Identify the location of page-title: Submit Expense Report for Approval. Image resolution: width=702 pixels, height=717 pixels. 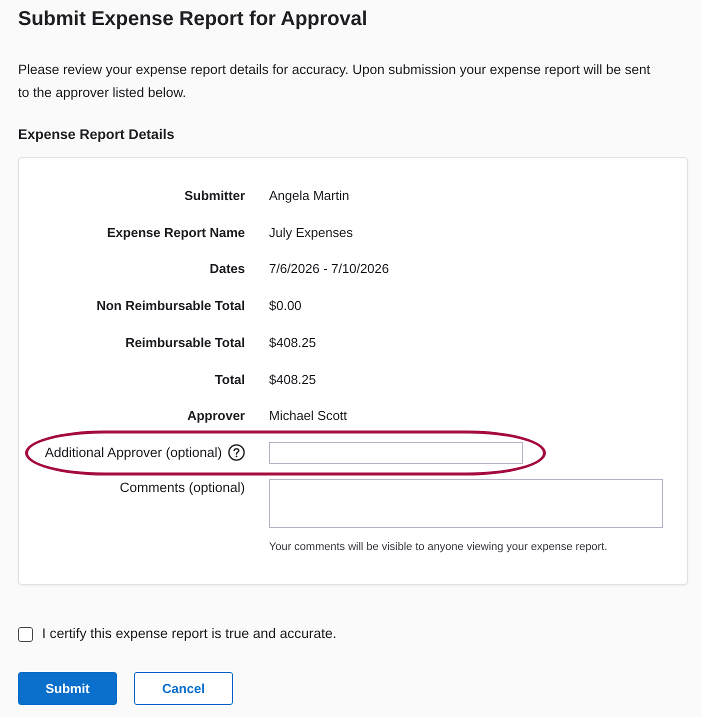
(193, 19).